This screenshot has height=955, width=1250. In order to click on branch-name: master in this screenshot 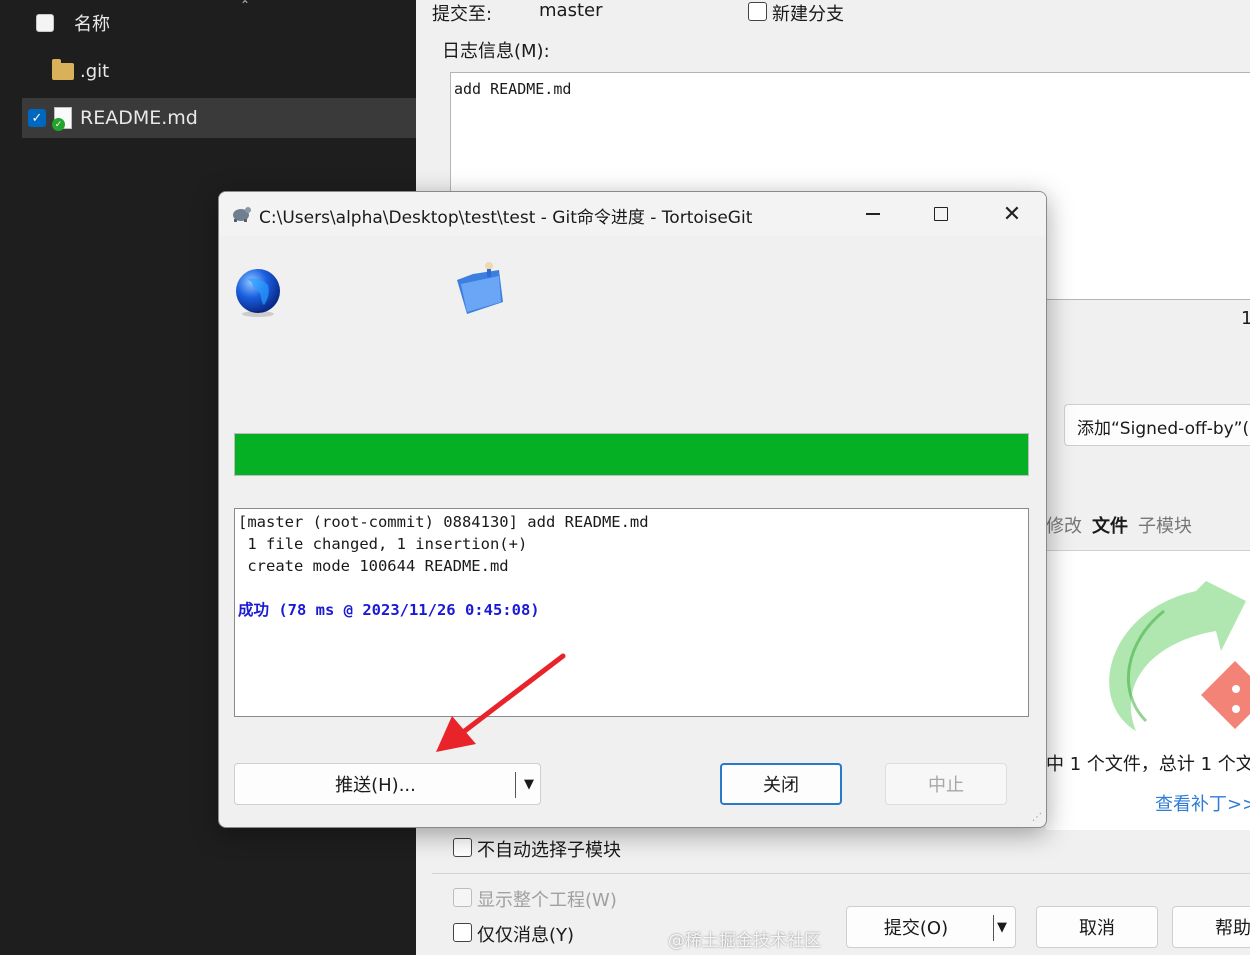, I will do `click(571, 10)`.